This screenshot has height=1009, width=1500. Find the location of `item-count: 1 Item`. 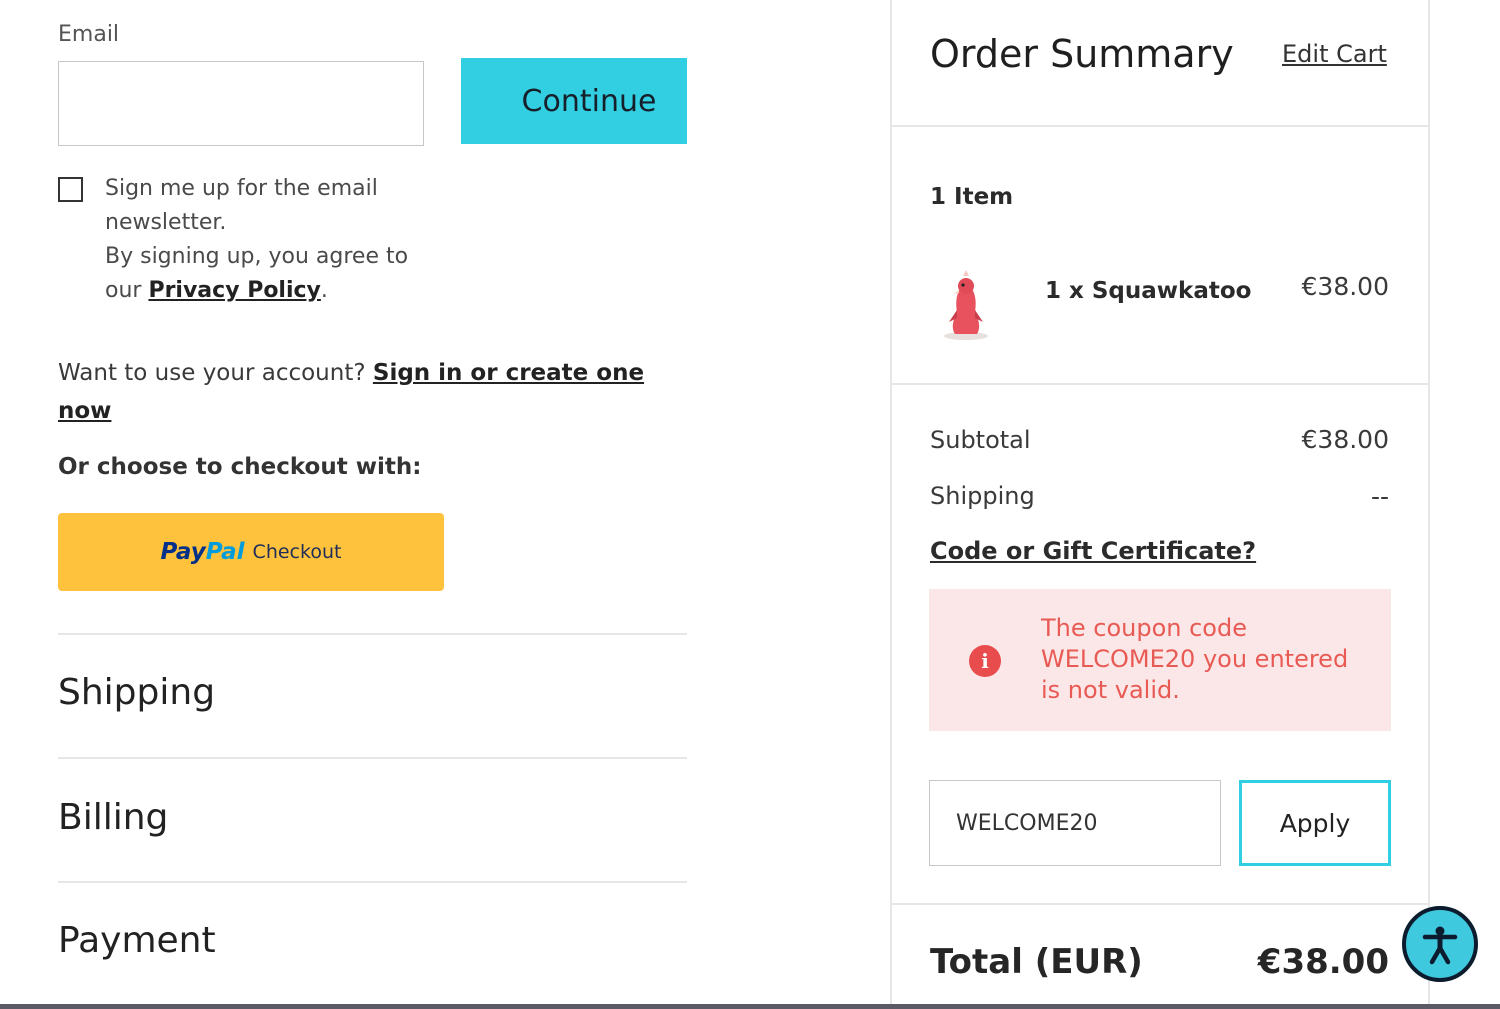

item-count: 1 Item is located at coordinates (972, 197).